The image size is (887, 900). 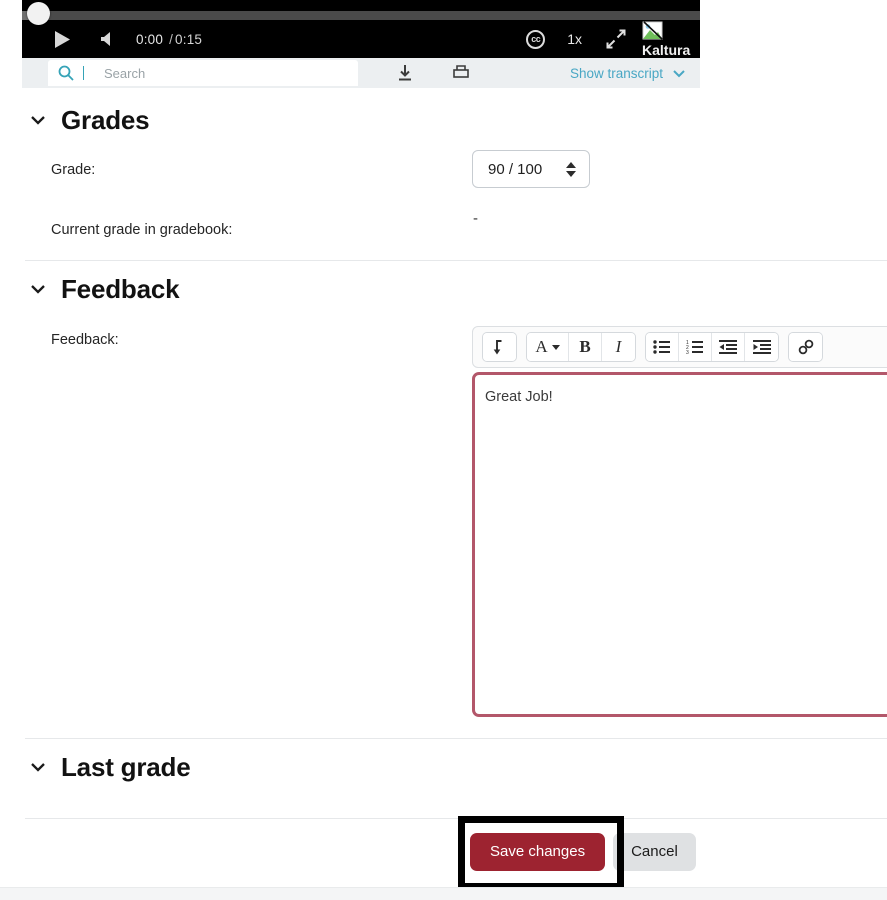 I want to click on rich-text-toolbar: A B I 1 2 3, so click(x=679, y=347).